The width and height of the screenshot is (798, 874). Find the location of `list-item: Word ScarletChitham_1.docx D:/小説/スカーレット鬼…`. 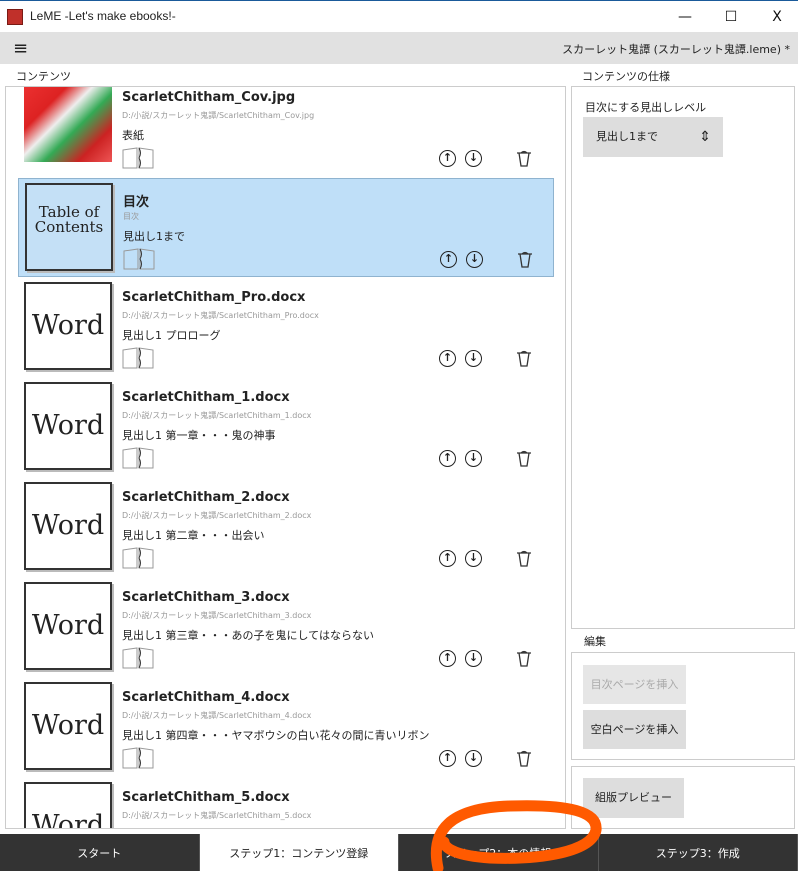

list-item: Word ScarletChitham_1.docx D:/小説/スカーレット鬼… is located at coordinates (286, 427).